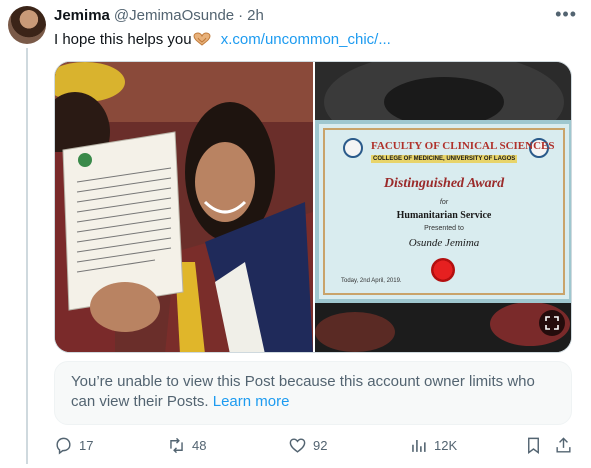 Image resolution: width=591 pixels, height=468 pixels. I want to click on views-icon, so click(419, 445).